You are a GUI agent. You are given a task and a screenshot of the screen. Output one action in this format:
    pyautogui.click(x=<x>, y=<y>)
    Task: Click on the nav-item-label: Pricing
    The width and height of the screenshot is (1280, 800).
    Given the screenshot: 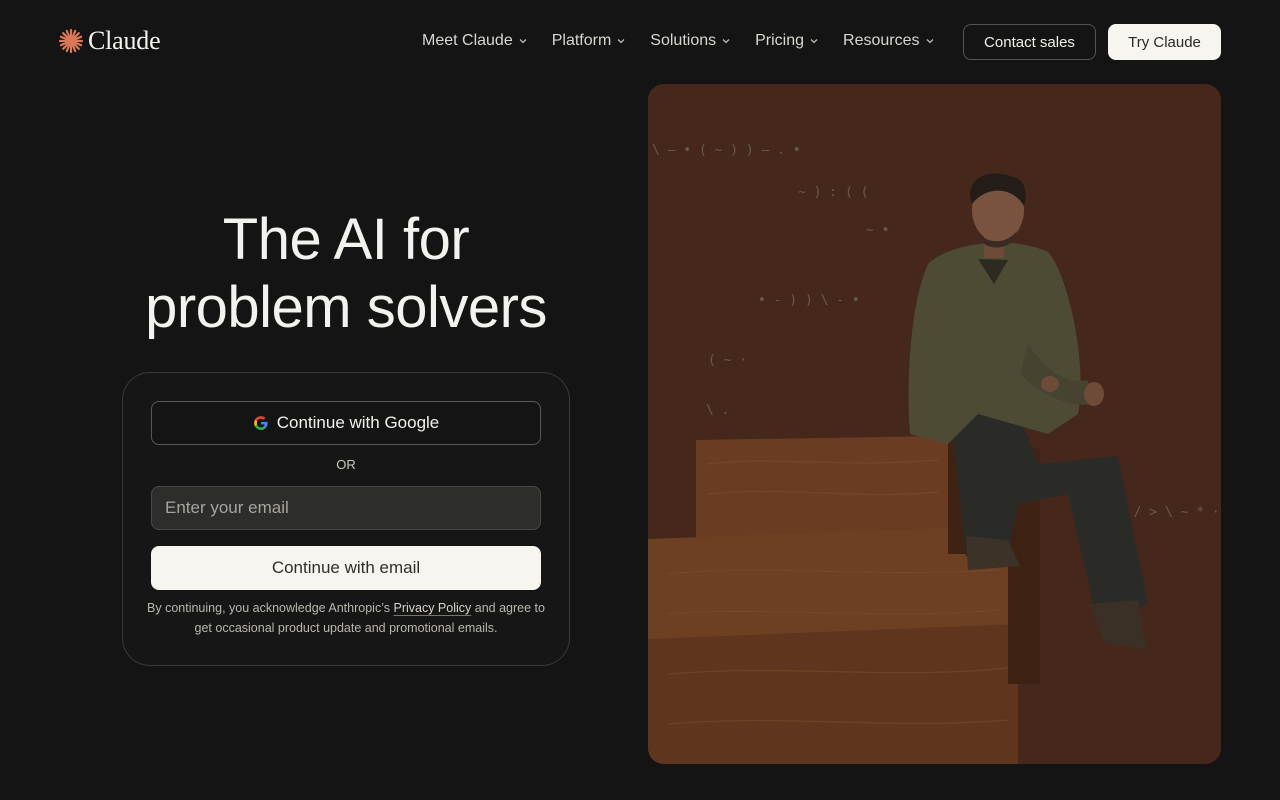 What is the action you would take?
    pyautogui.click(x=780, y=40)
    